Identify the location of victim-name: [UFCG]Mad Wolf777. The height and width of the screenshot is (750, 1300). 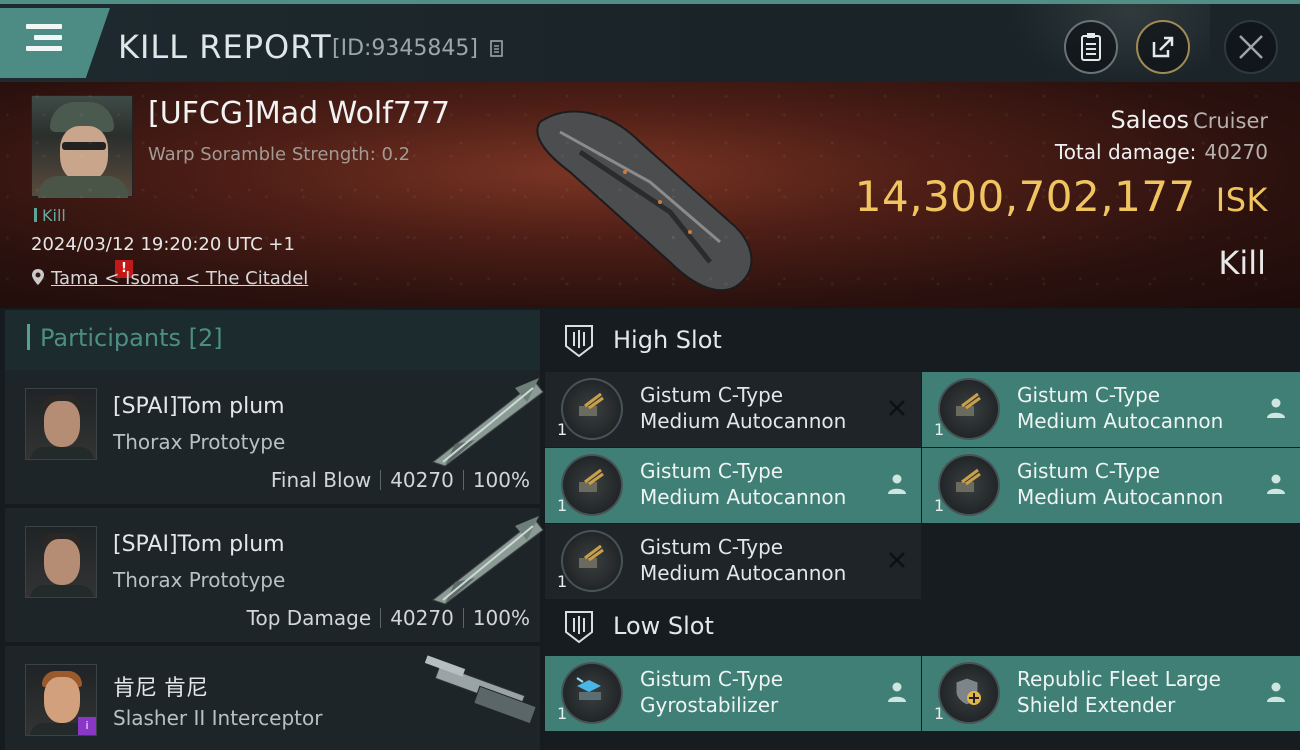
(299, 113).